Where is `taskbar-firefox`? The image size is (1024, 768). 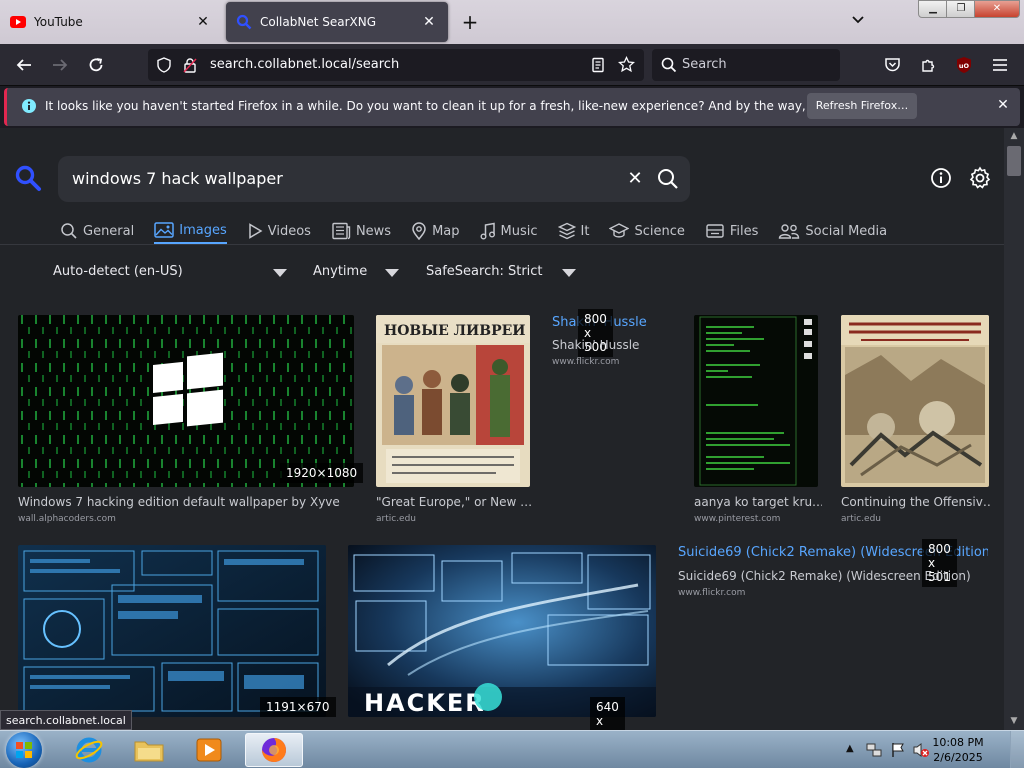 taskbar-firefox is located at coordinates (274, 750).